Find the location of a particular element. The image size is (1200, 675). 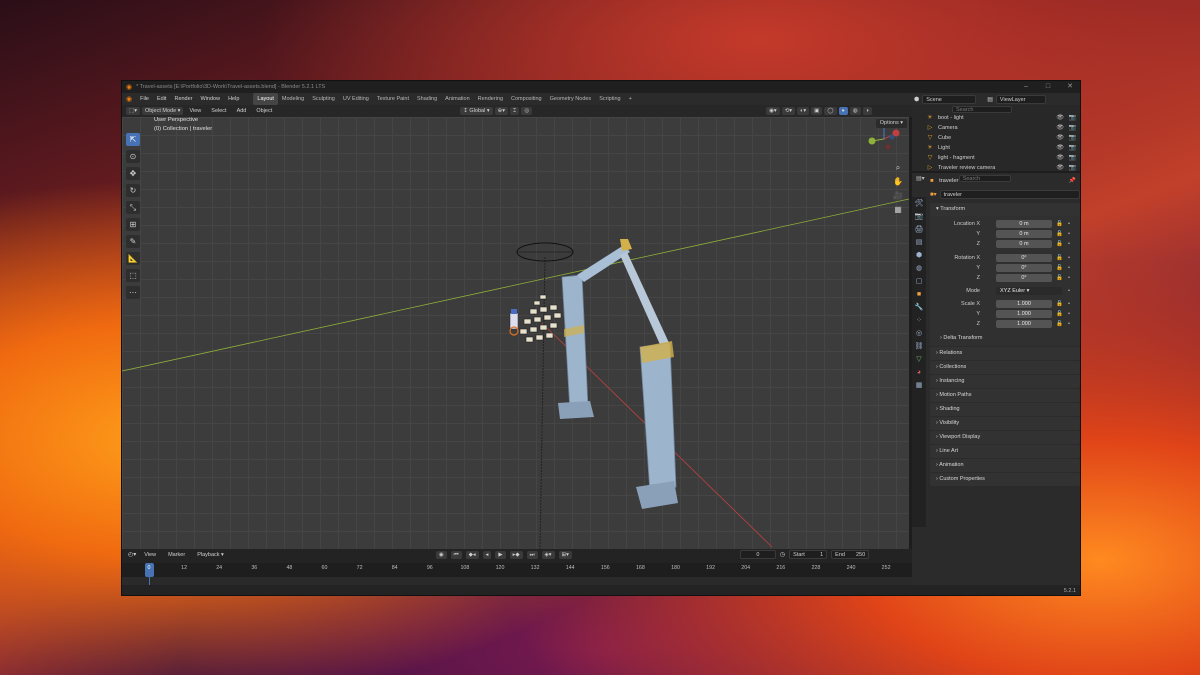

tab-animation: Animation is located at coordinates (457, 99).